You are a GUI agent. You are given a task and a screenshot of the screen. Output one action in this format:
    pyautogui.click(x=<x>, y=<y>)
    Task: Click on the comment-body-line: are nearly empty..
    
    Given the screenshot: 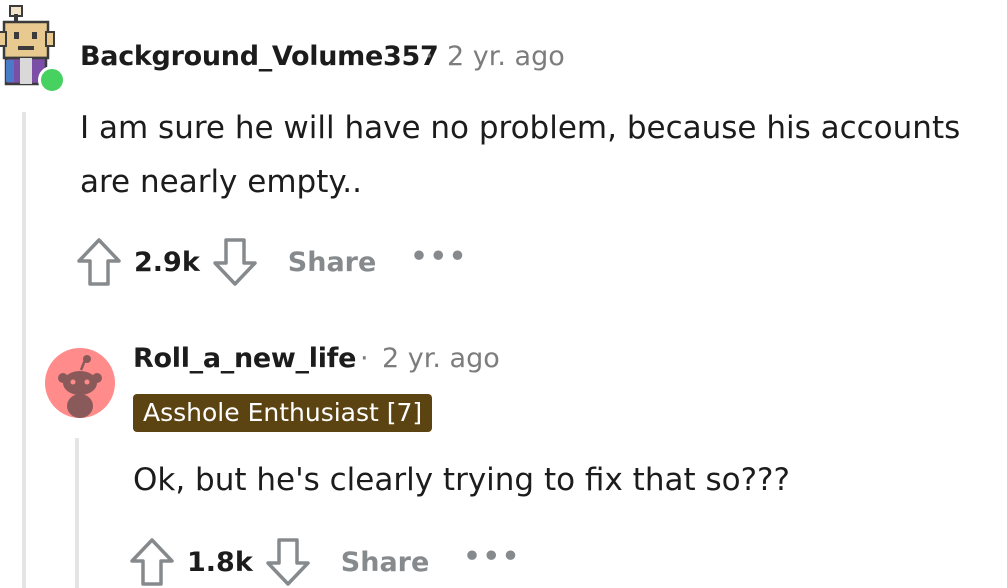 What is the action you would take?
    pyautogui.click(x=221, y=182)
    